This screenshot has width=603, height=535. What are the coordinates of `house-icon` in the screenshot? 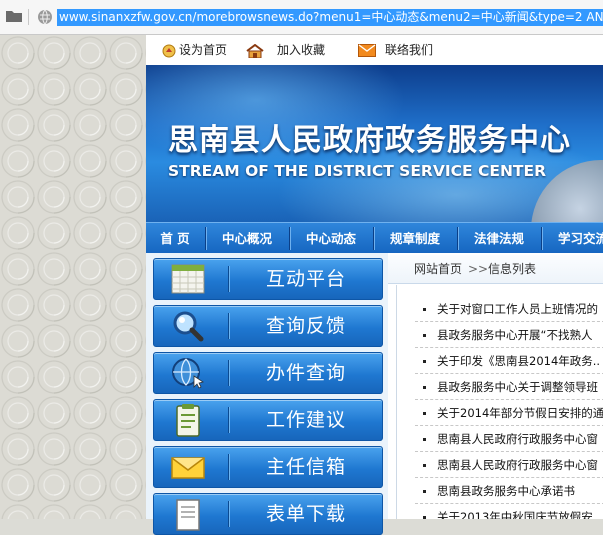 It's located at (255, 50).